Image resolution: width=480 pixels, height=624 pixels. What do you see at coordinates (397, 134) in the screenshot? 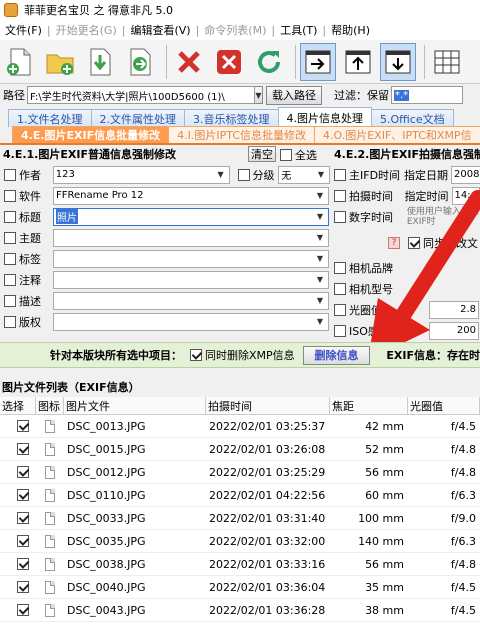
I see `tab-exif-iptc-xmp: 4.O.图片EXIF、IPTC和XMP信` at bounding box center [397, 134].